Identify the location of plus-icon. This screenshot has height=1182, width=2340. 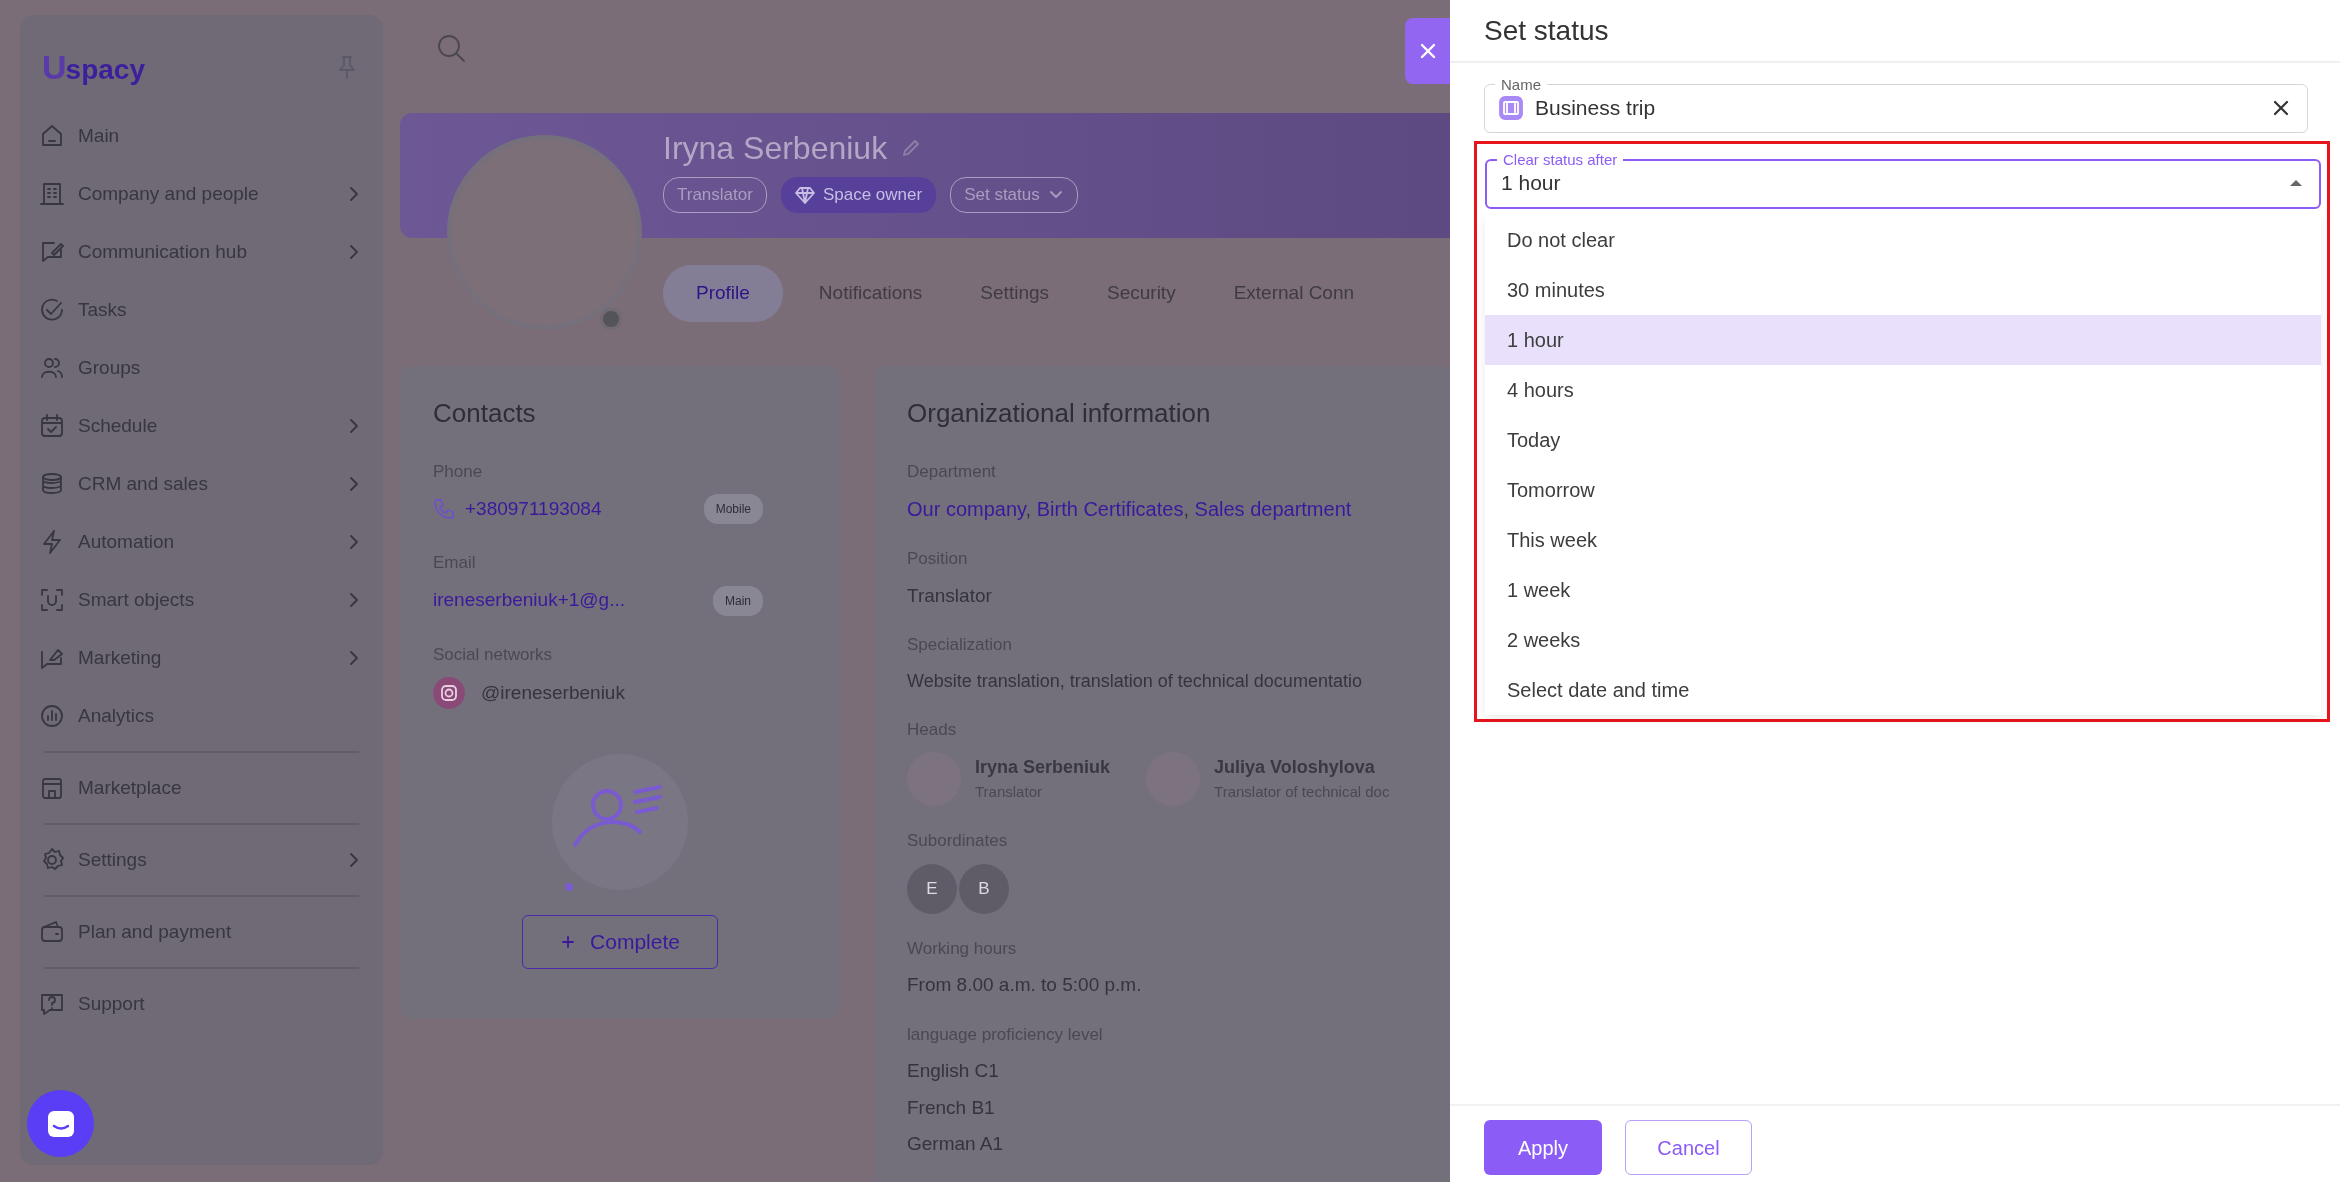
(568, 942).